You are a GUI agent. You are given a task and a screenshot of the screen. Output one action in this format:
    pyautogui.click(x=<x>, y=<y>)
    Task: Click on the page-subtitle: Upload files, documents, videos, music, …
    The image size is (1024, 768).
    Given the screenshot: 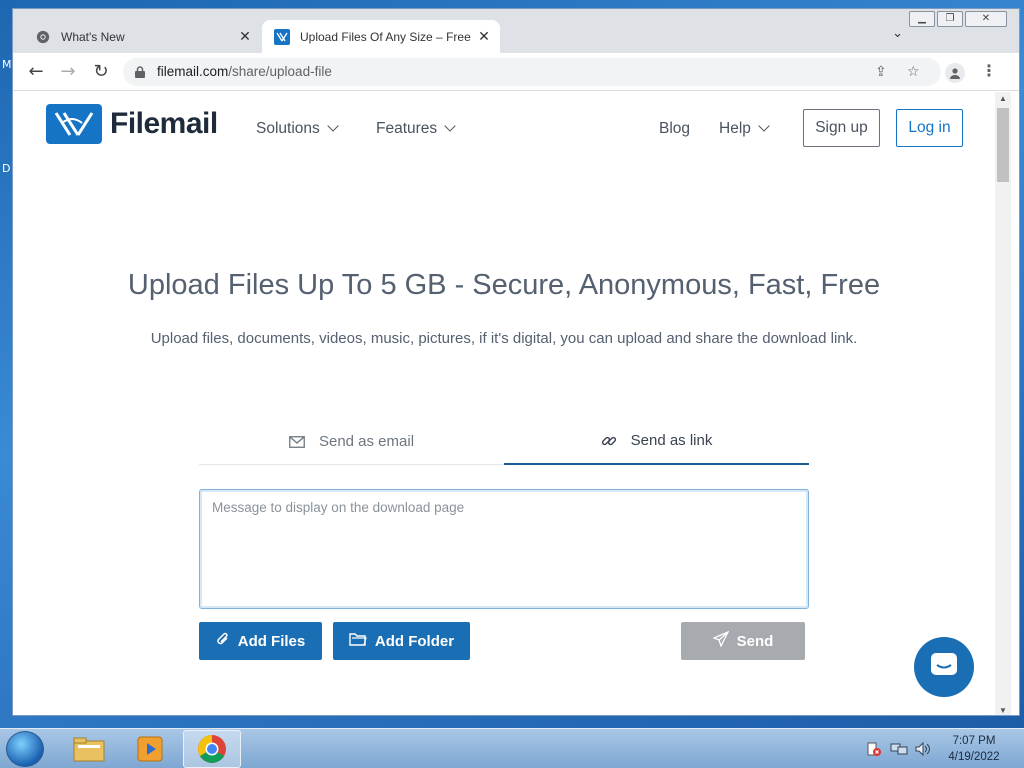 What is the action you would take?
    pyautogui.click(x=504, y=338)
    